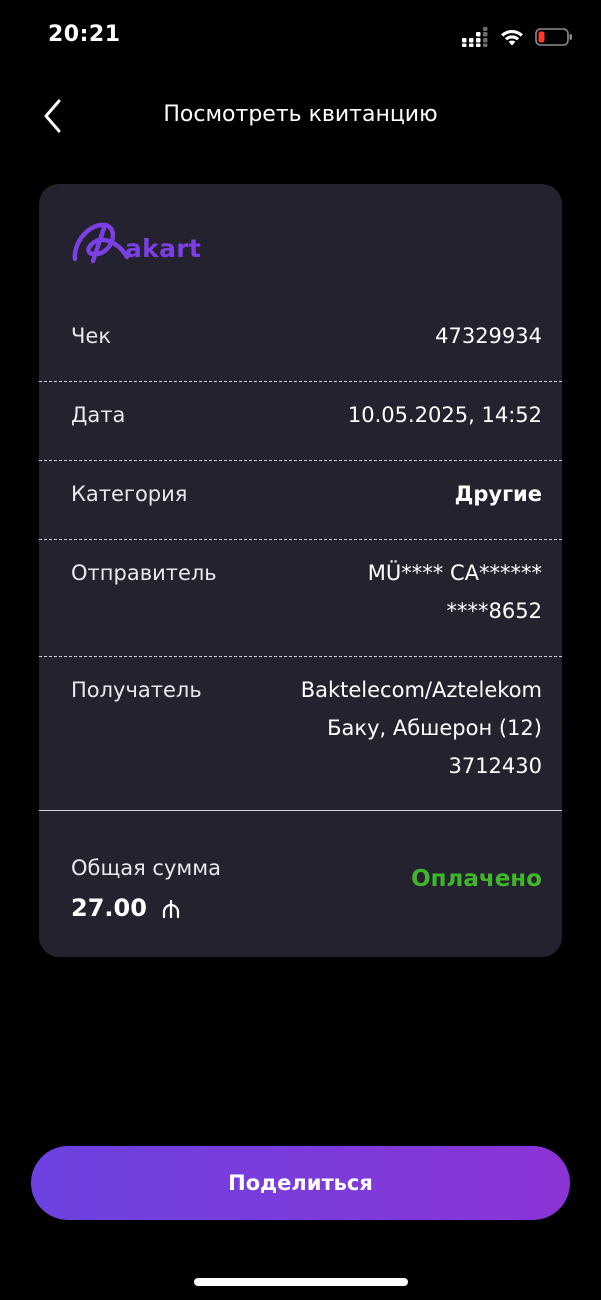 This screenshot has height=1300, width=601. What do you see at coordinates (444, 415) in the screenshot?
I see `date-value: 10.05.2025, 14:52` at bounding box center [444, 415].